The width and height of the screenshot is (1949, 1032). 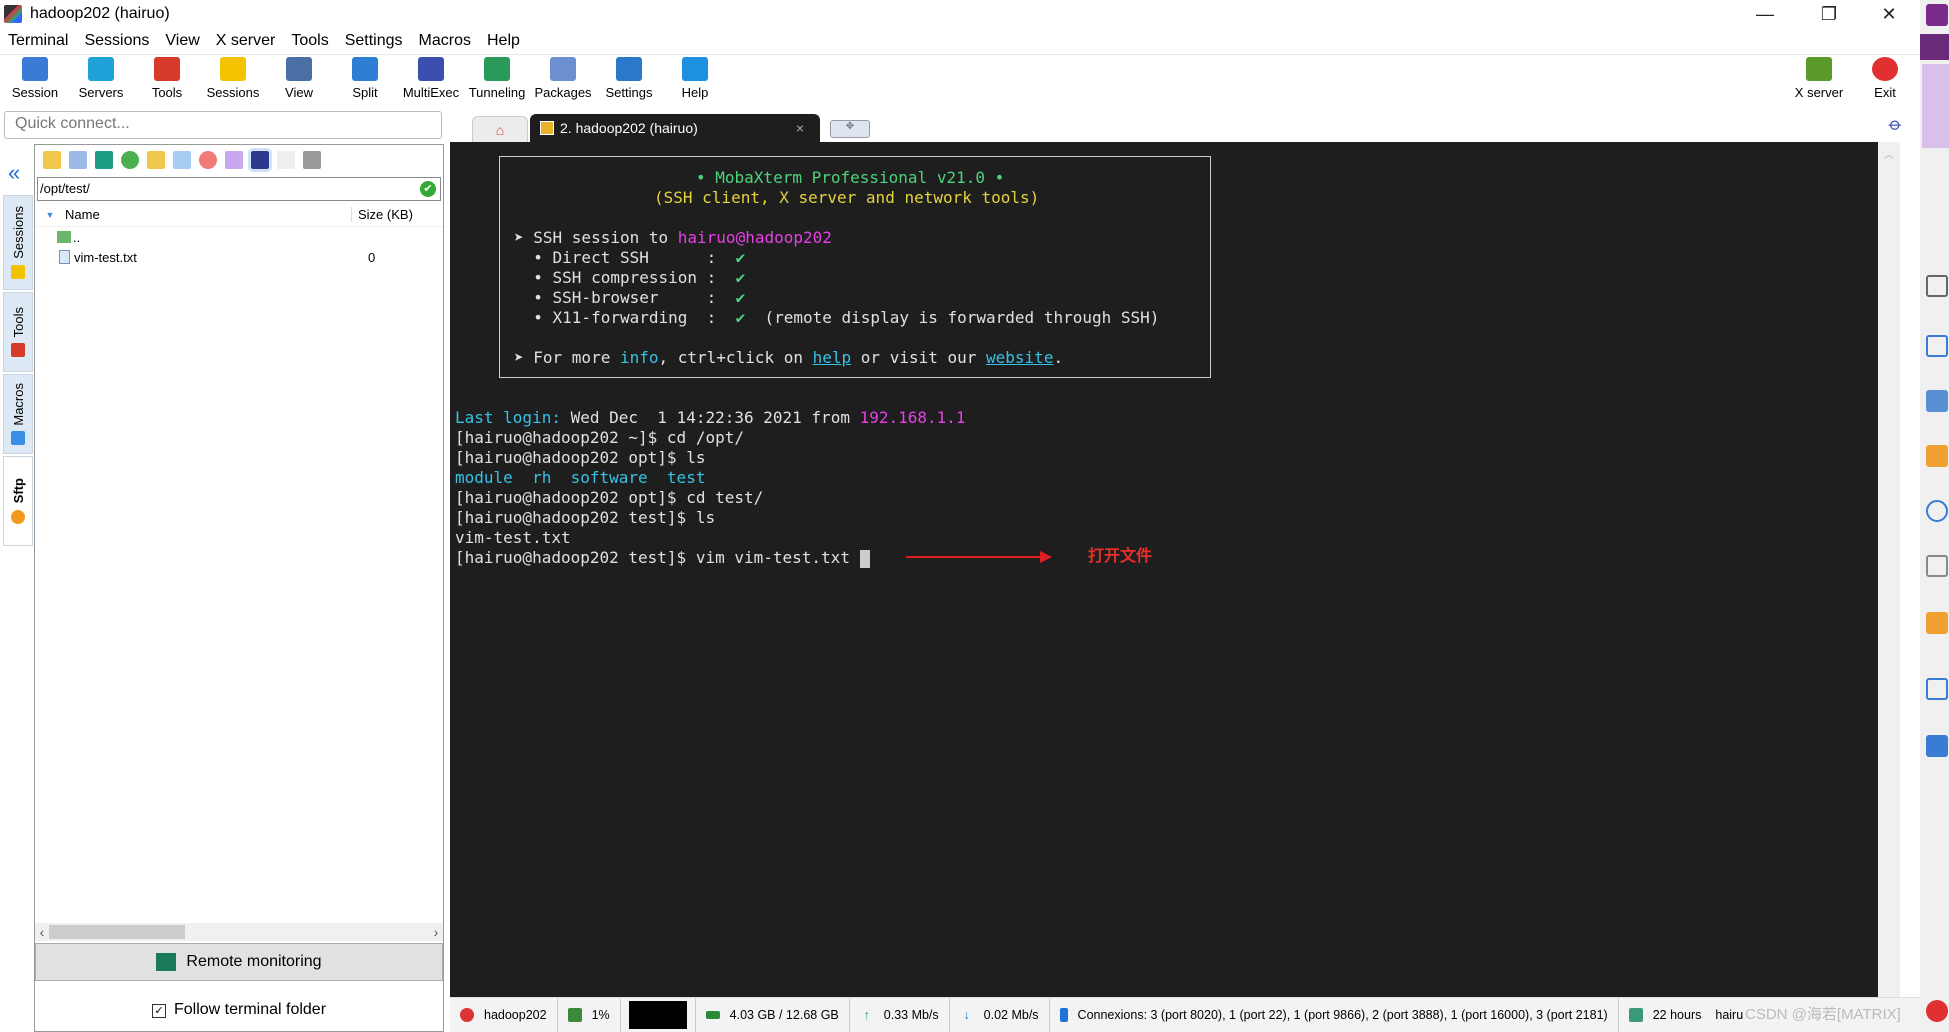 What do you see at coordinates (239, 932) in the screenshot?
I see `horizontal-scrollbar: ‹ ›` at bounding box center [239, 932].